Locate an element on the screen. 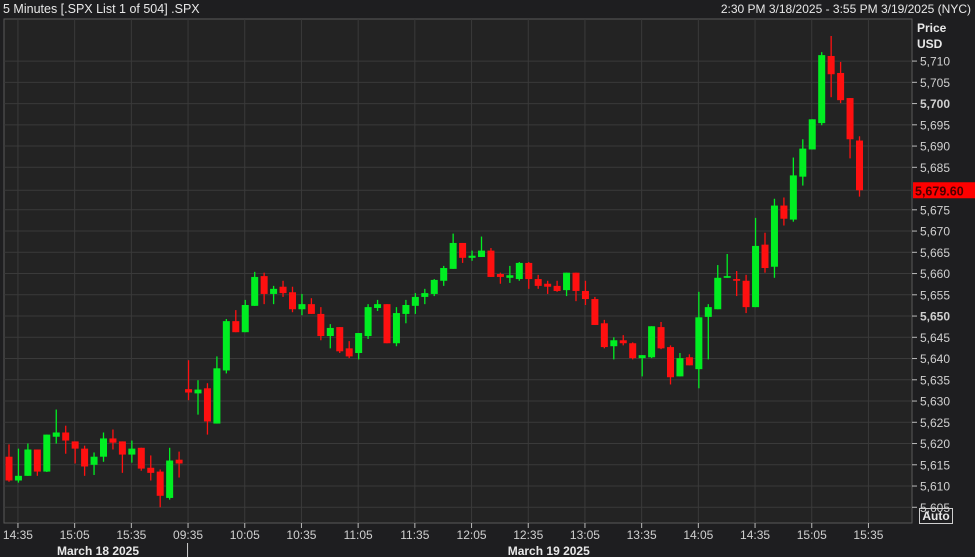 Image resolution: width=975 pixels, height=557 pixels. y-tick-label: 5,660 is located at coordinates (935, 274).